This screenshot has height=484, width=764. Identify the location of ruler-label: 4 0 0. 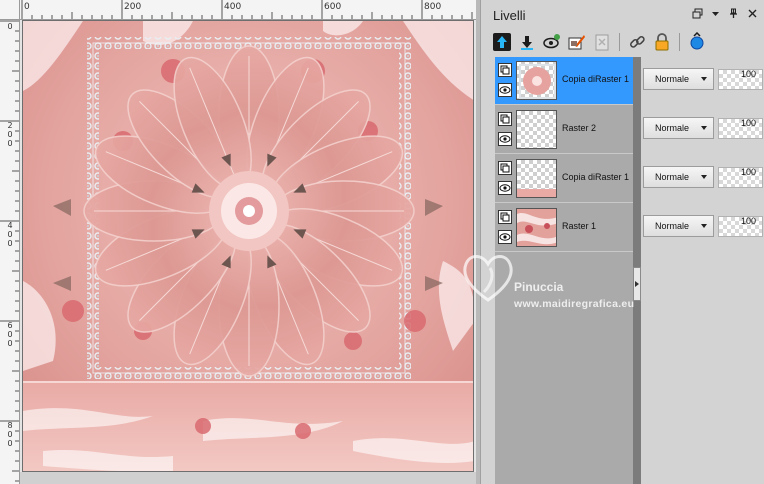
(10, 234).